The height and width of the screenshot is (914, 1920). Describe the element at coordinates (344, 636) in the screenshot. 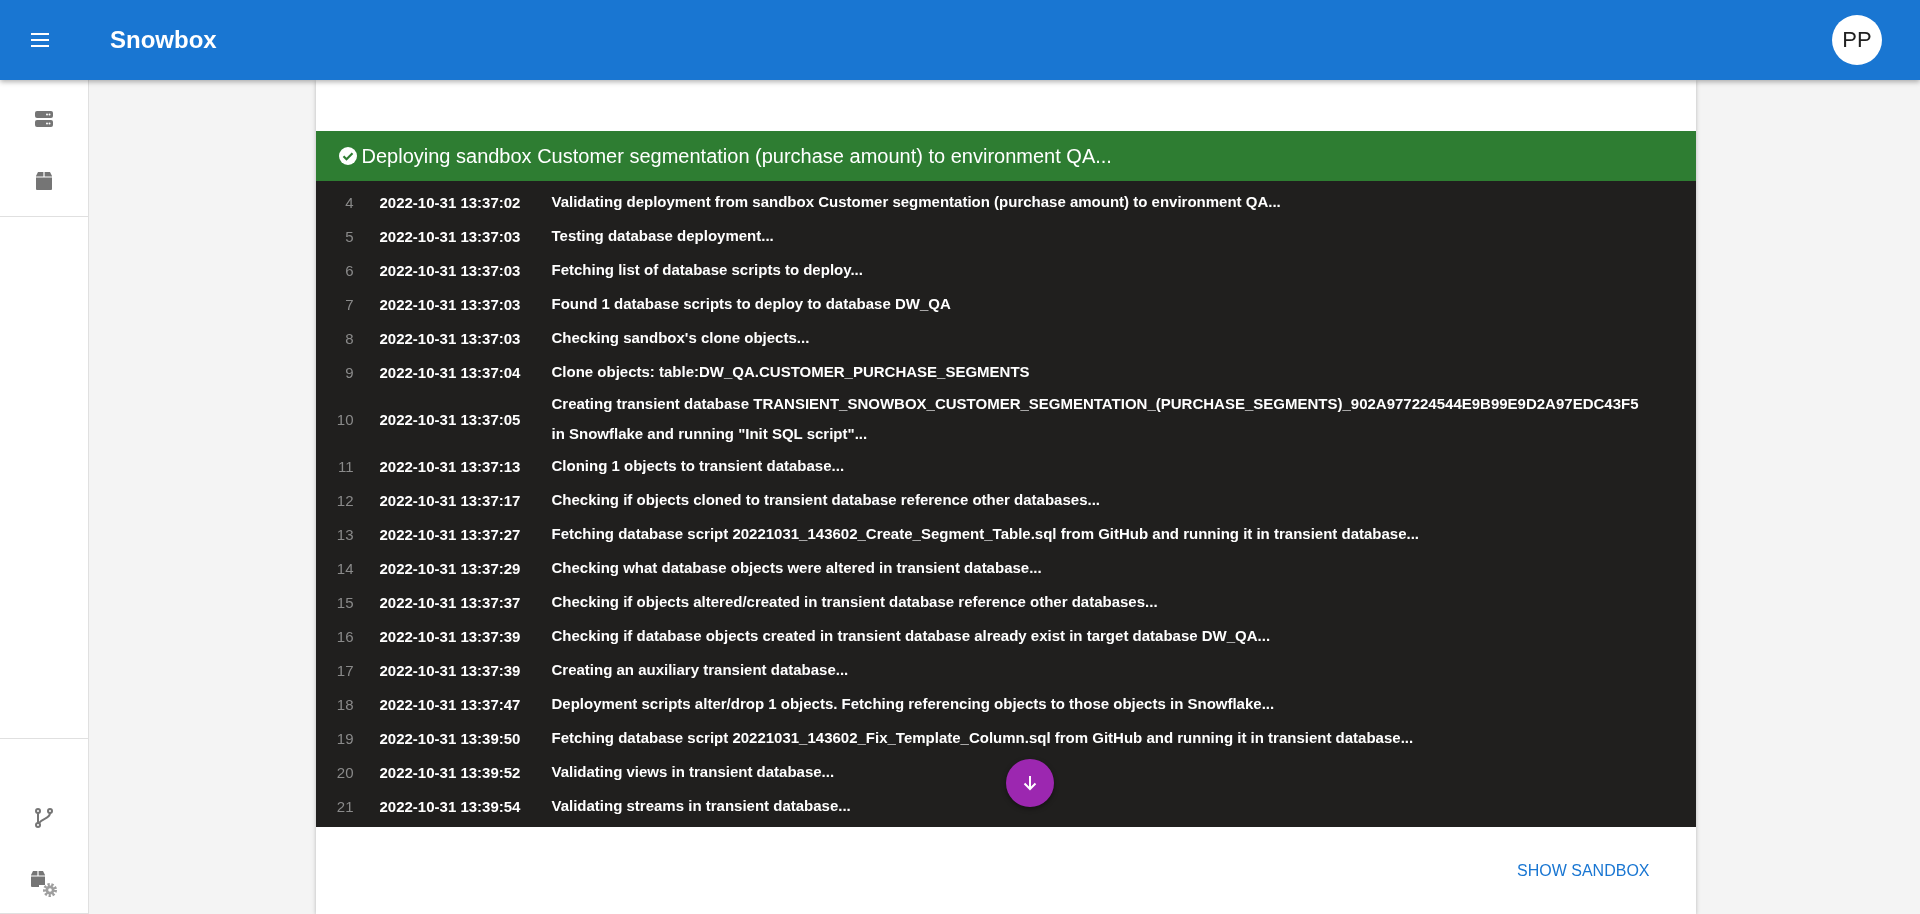

I see `line-number: 16` at that location.